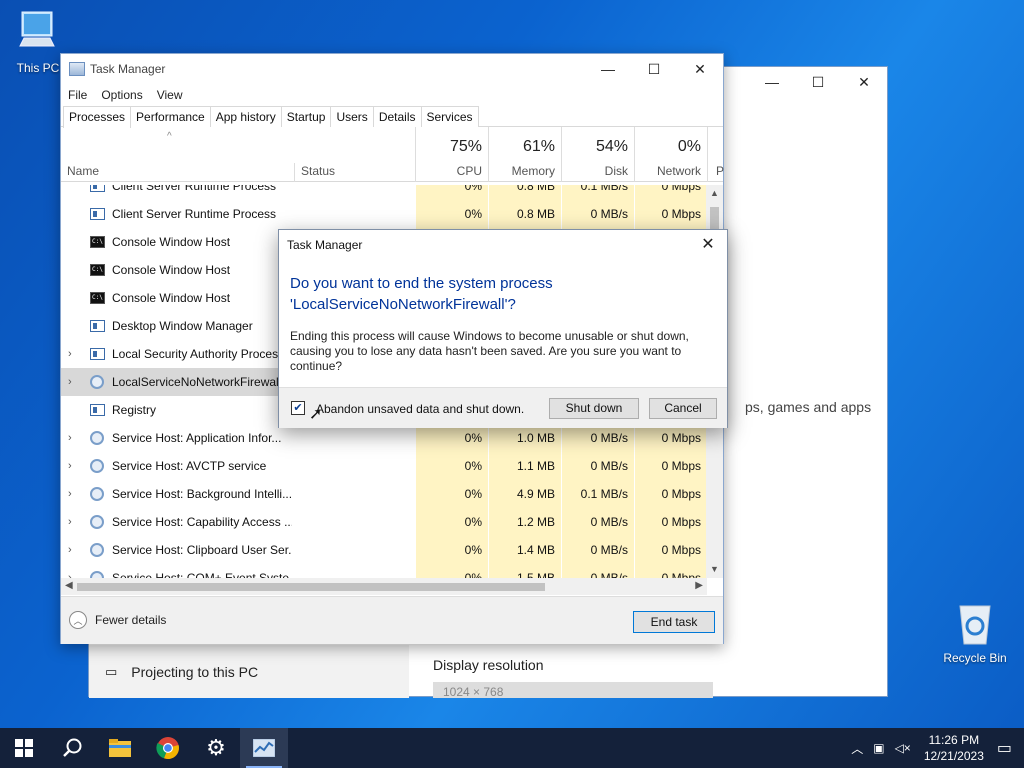 The image size is (1024, 768). I want to click on windows-logo-icon, so click(24, 748).